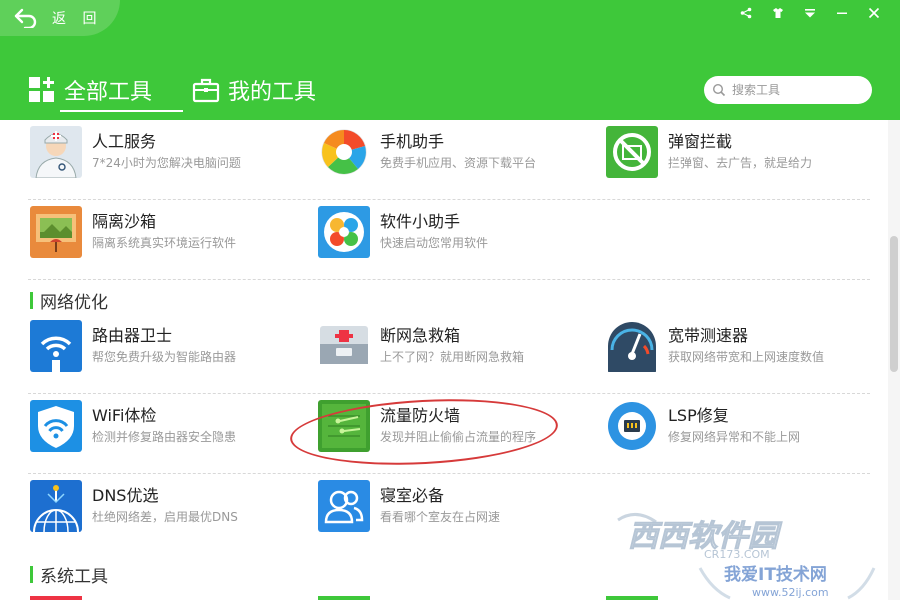 This screenshot has height=600, width=900. Describe the element at coordinates (458, 437) in the screenshot. I see `tool-description: 发现并阻止偷偷占流量的程序` at that location.